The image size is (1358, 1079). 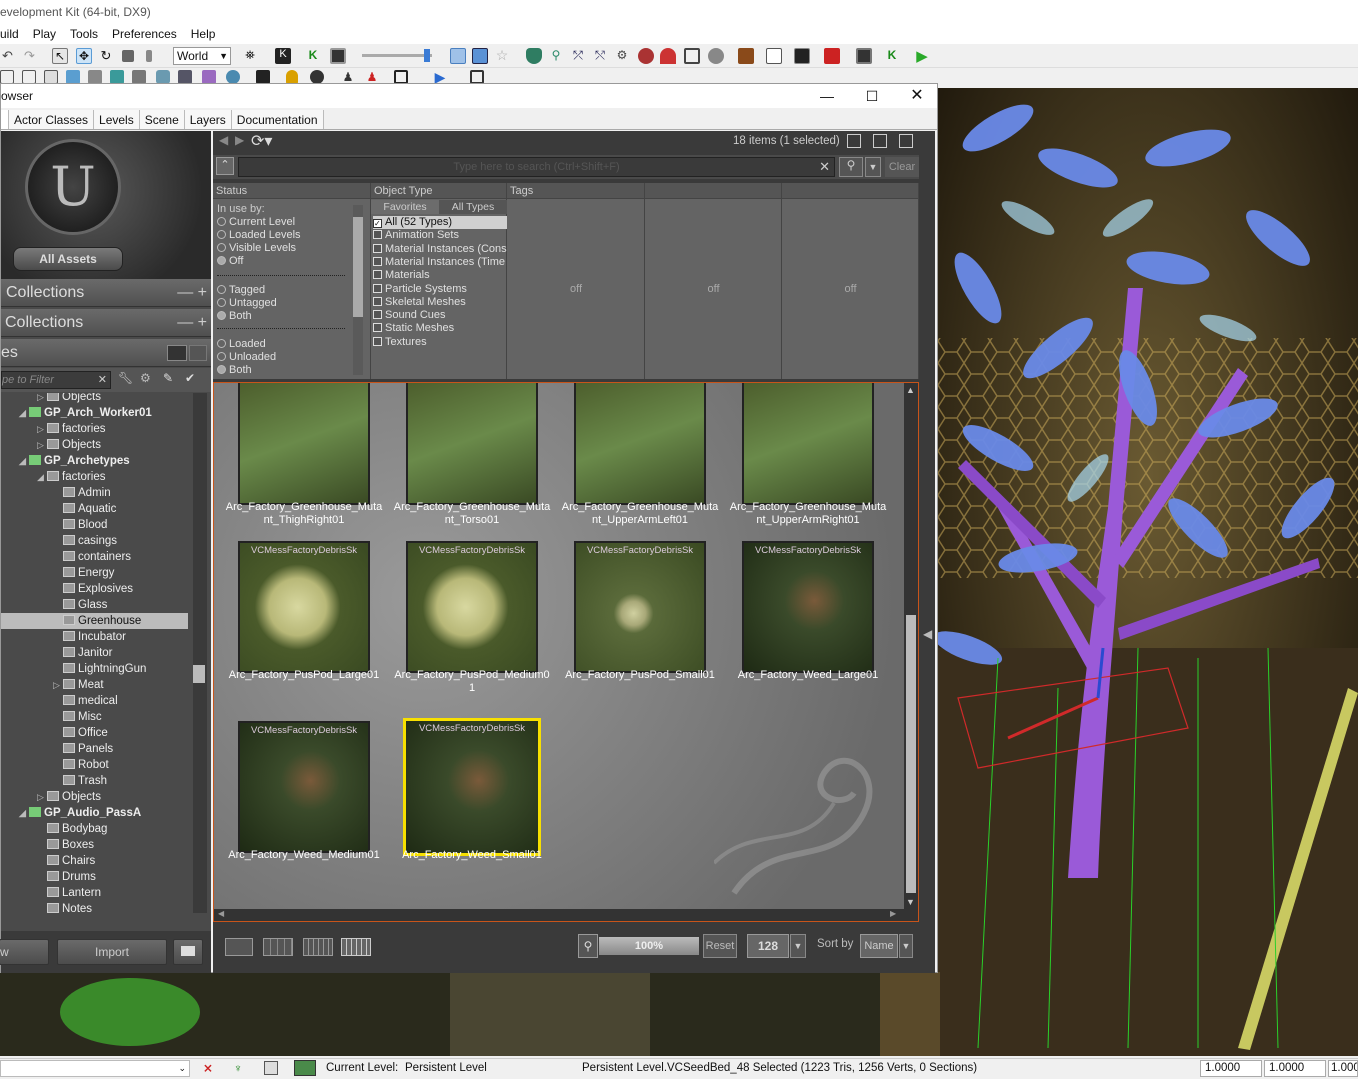 I want to click on list-view-icon, so click(x=177, y=353).